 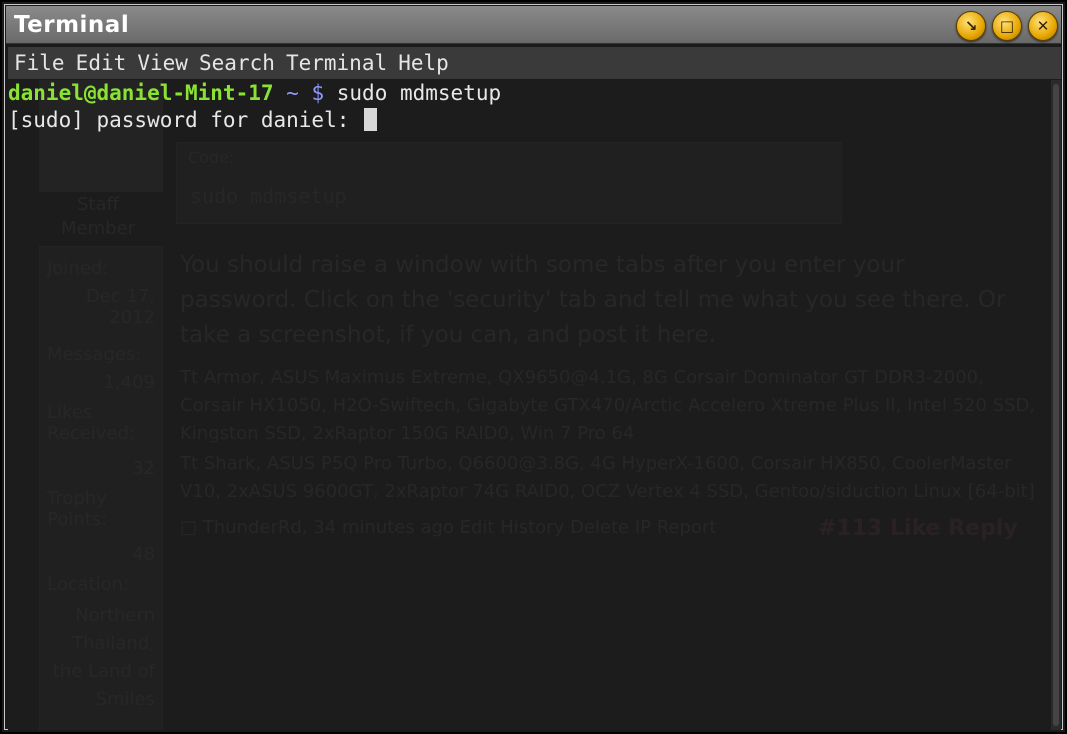 What do you see at coordinates (129, 382) in the screenshot?
I see `ghost-messages-count: 1,409` at bounding box center [129, 382].